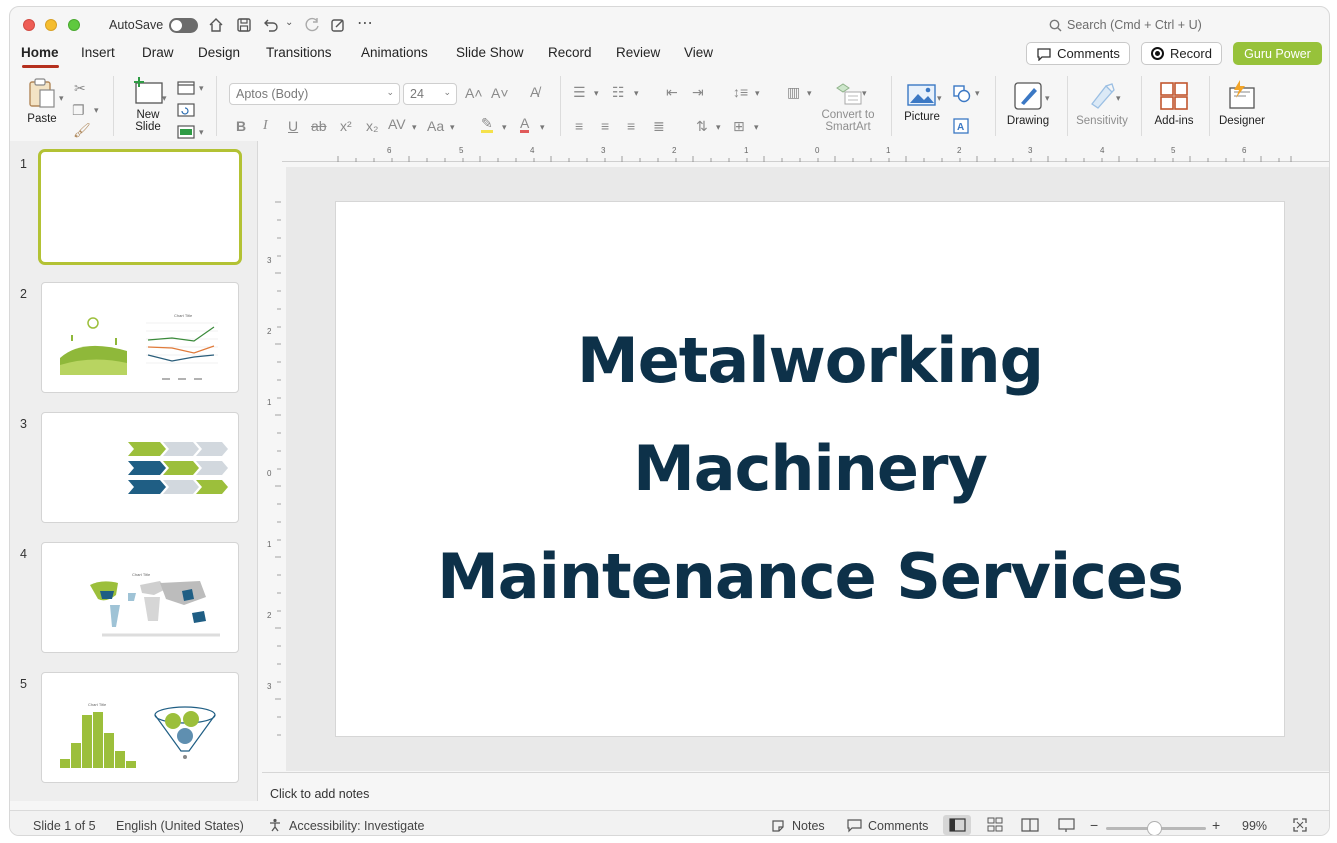 The height and width of the screenshot is (843, 1337). What do you see at coordinates (698, 52) in the screenshot?
I see `tab-view: View` at bounding box center [698, 52].